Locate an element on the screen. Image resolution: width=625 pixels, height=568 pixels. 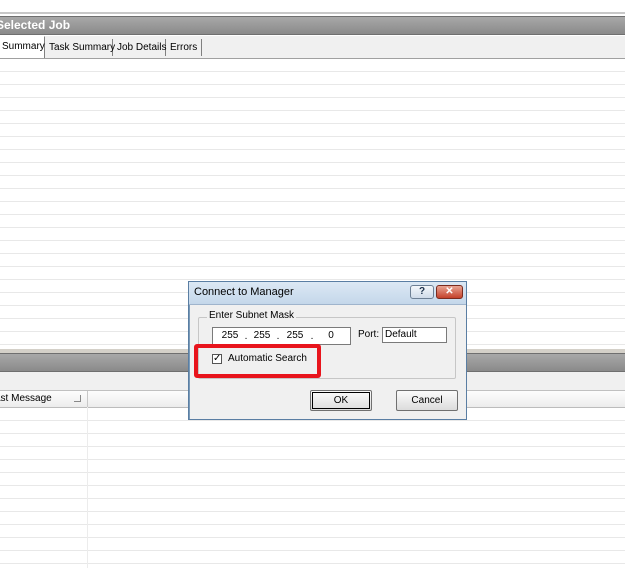
help-icon: ? is located at coordinates (422, 291).